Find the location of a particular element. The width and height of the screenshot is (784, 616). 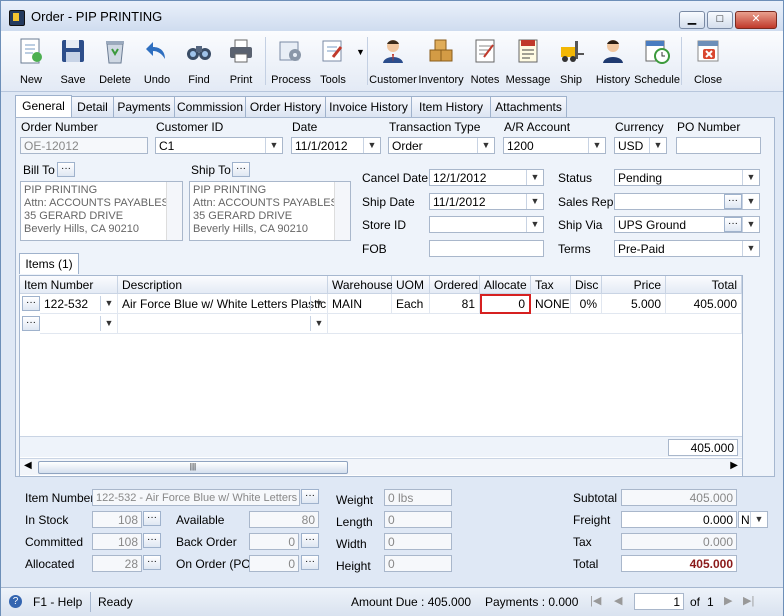

close-button: Close is located at coordinates (708, 62).